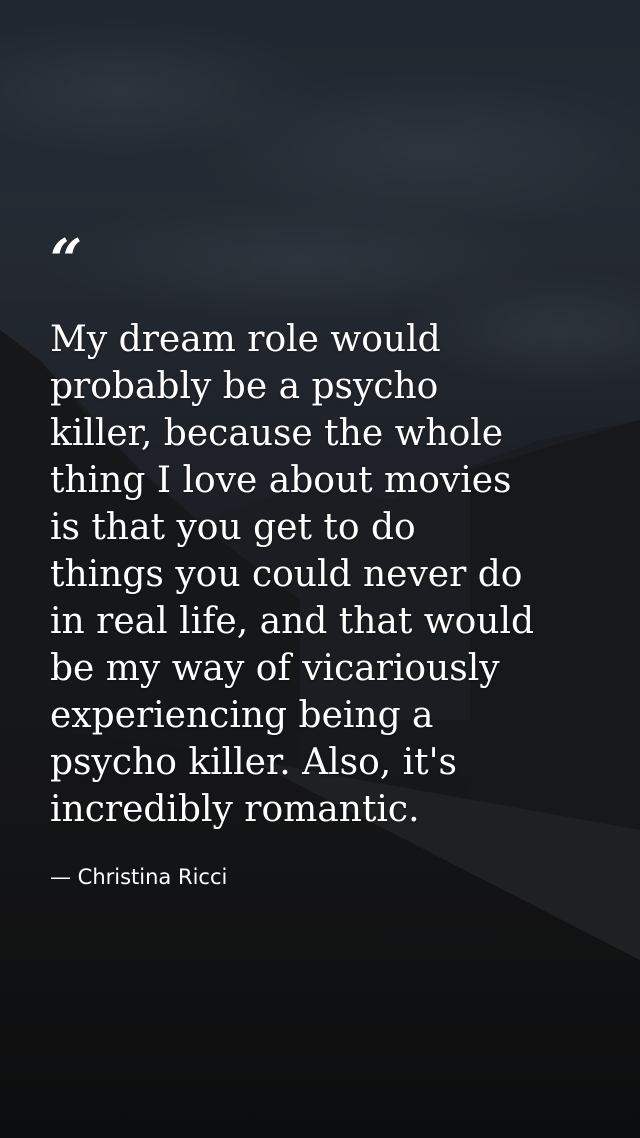 The height and width of the screenshot is (1138, 640). What do you see at coordinates (66, 260) in the screenshot?
I see `quote-mark-icon: “` at bounding box center [66, 260].